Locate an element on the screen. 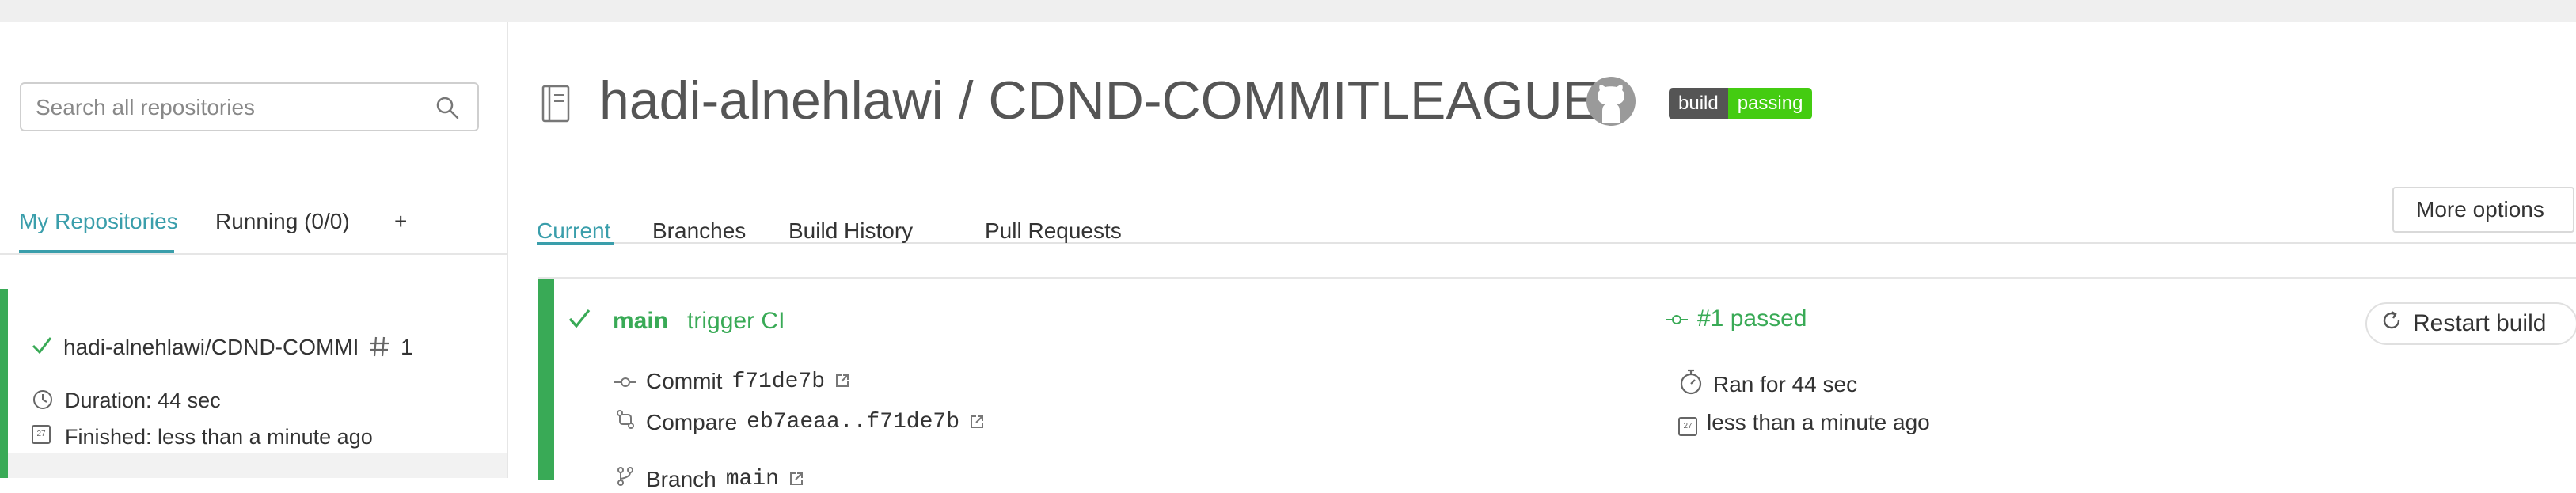 This screenshot has height=493, width=2576. github-icon is located at coordinates (1611, 103).